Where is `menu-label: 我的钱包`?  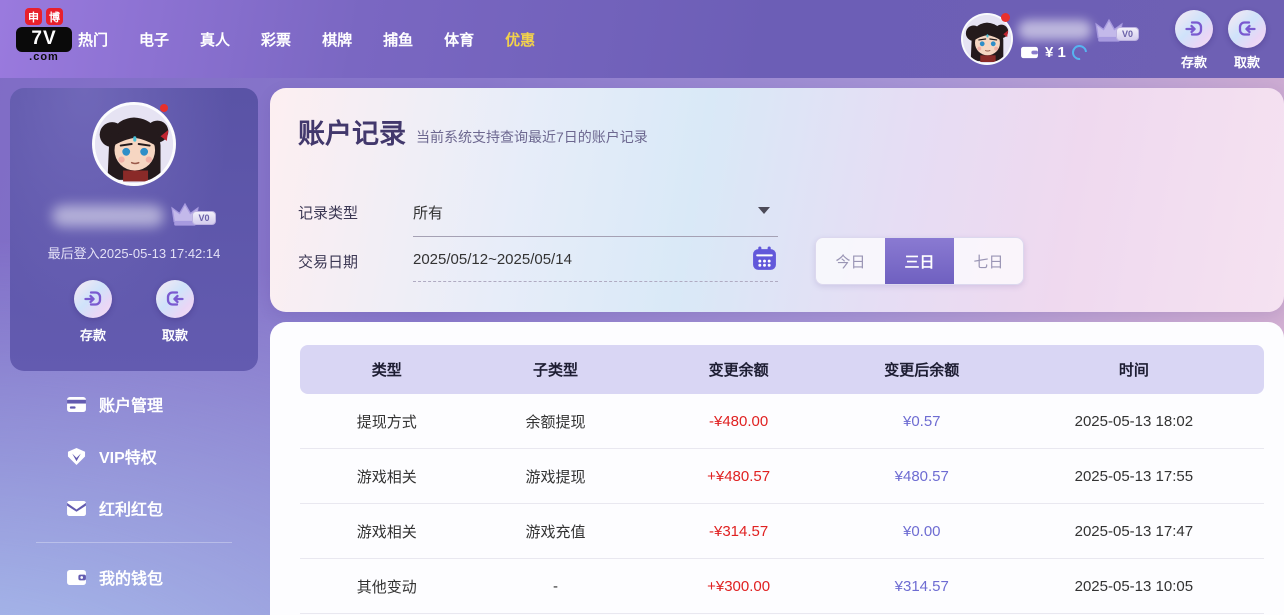 menu-label: 我的钱包 is located at coordinates (131, 579).